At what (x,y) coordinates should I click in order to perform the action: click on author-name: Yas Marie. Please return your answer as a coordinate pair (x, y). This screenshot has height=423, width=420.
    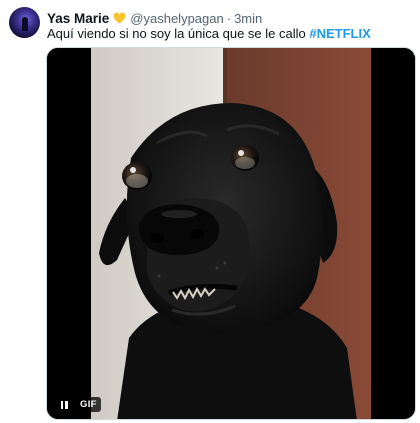
    Looking at the image, I should click on (78, 18).